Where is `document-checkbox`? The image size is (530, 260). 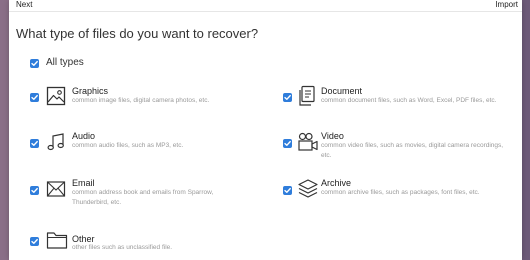 document-checkbox is located at coordinates (287, 97).